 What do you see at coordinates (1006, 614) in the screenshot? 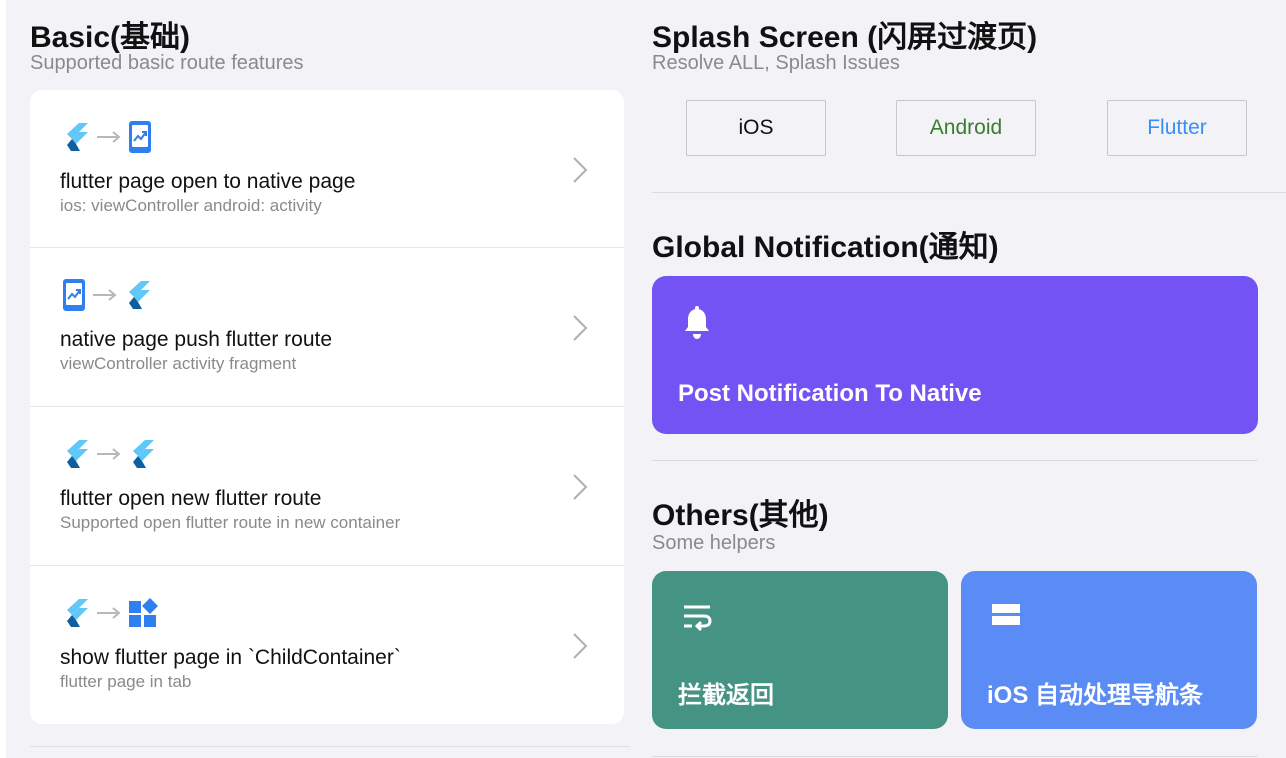
I see `navbar-icon` at bounding box center [1006, 614].